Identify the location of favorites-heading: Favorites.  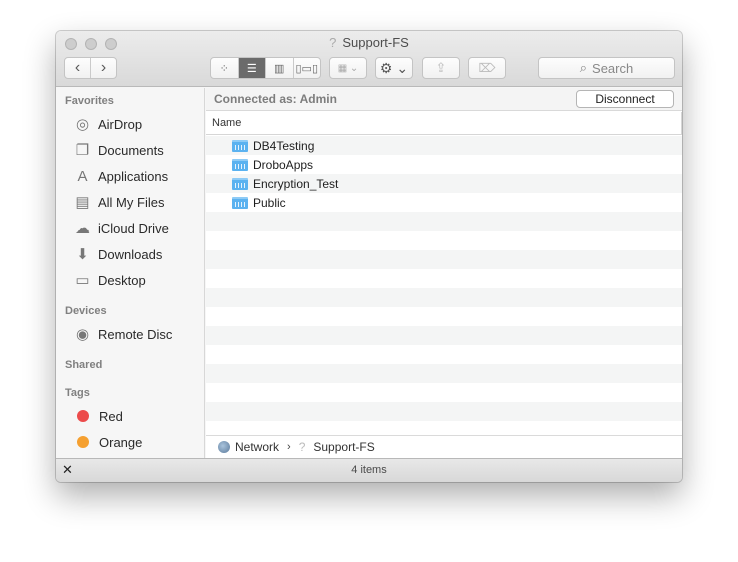
(89, 101).